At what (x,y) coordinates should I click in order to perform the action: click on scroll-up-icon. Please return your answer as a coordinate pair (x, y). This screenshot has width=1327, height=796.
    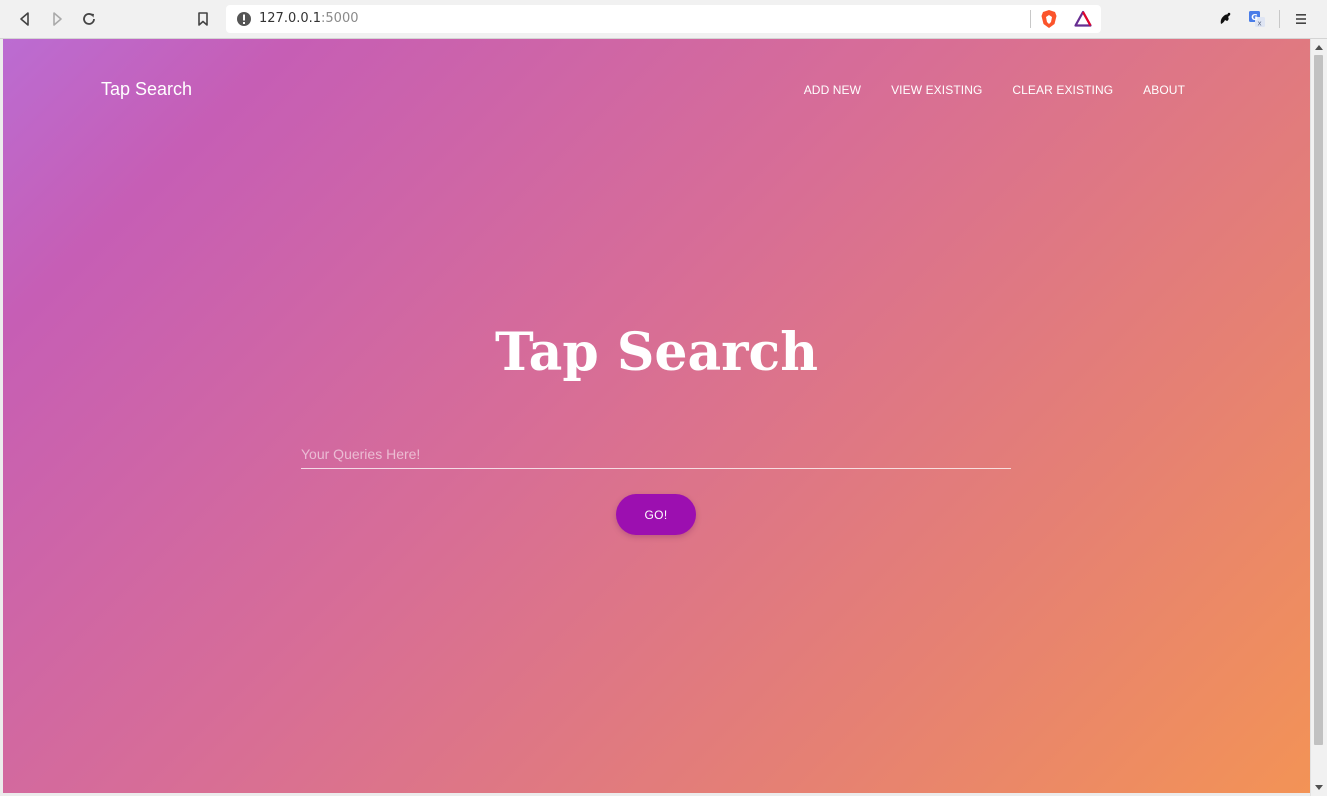
    Looking at the image, I should click on (1319, 47).